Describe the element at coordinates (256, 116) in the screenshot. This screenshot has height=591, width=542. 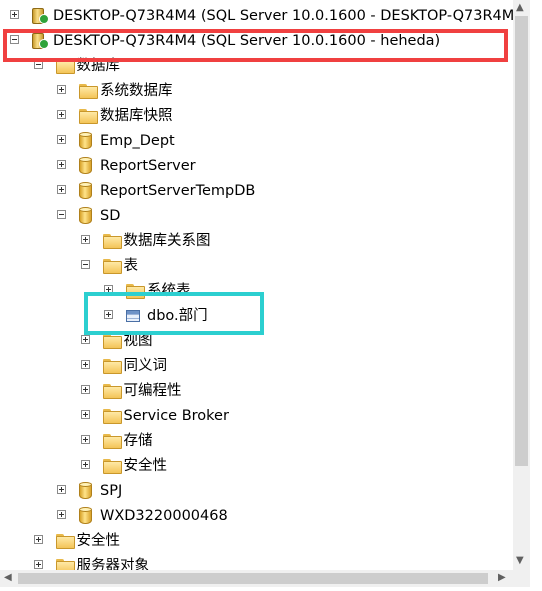
I see `database-snapshots-folder: 数据库快照` at that location.